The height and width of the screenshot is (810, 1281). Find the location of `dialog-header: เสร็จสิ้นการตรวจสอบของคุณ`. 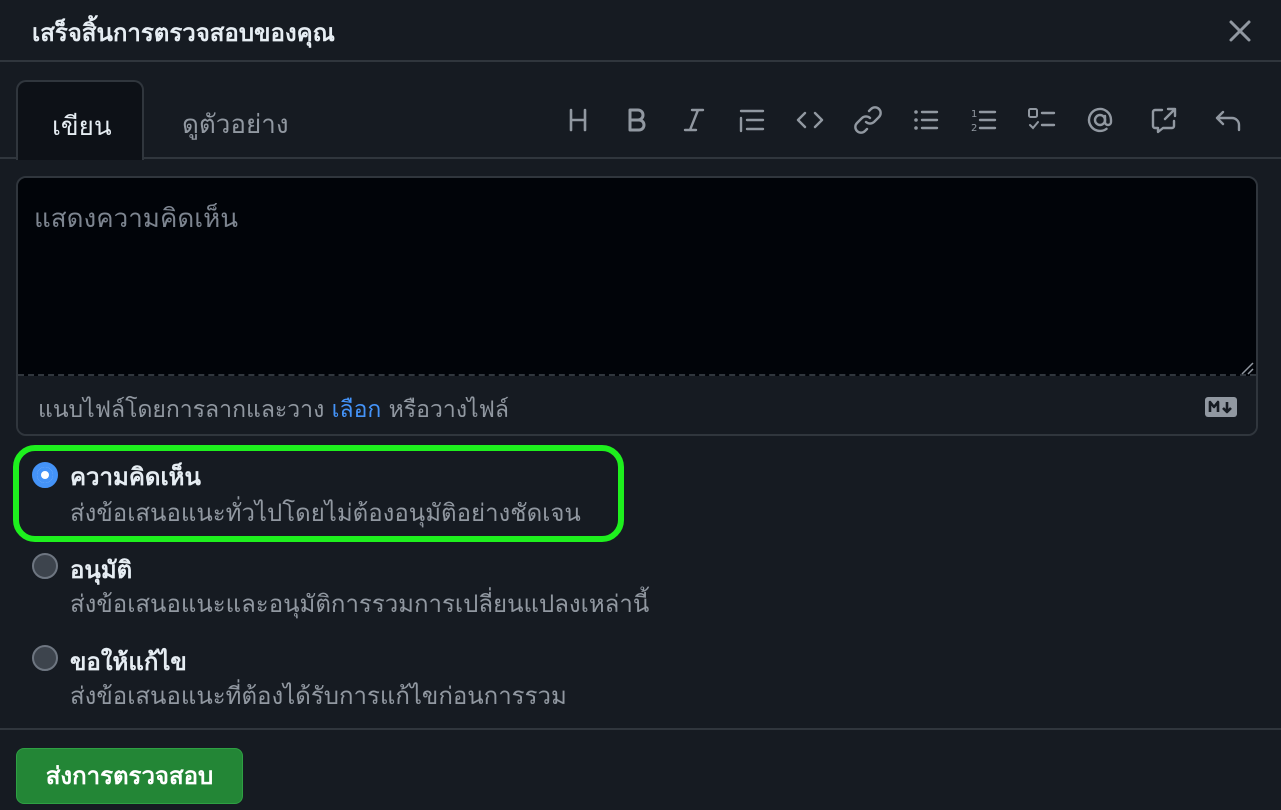

dialog-header: เสร็จสิ้นการตรวจสอบของคุณ is located at coordinates (640, 31).